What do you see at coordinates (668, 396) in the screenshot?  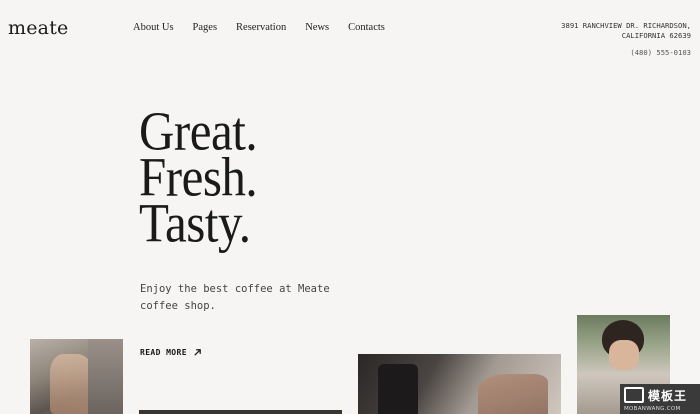 I see `watermark-title: 模板王` at bounding box center [668, 396].